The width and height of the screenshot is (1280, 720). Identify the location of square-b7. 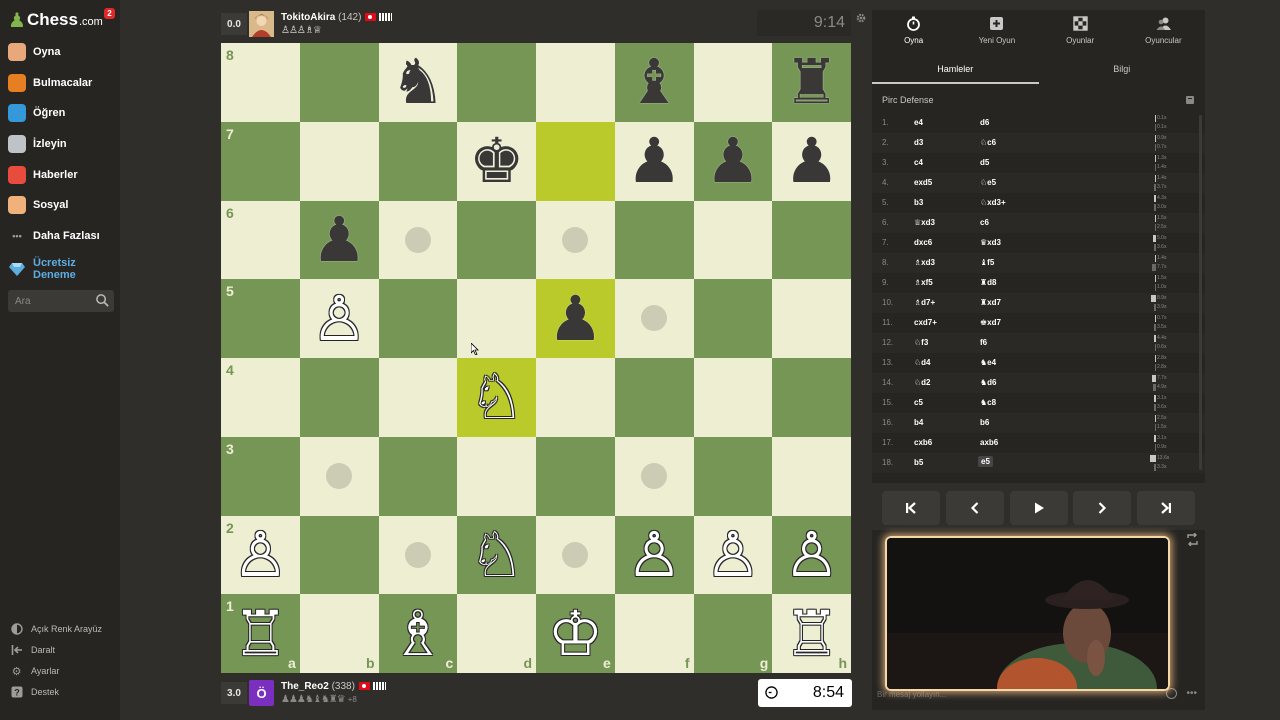
(339, 161).